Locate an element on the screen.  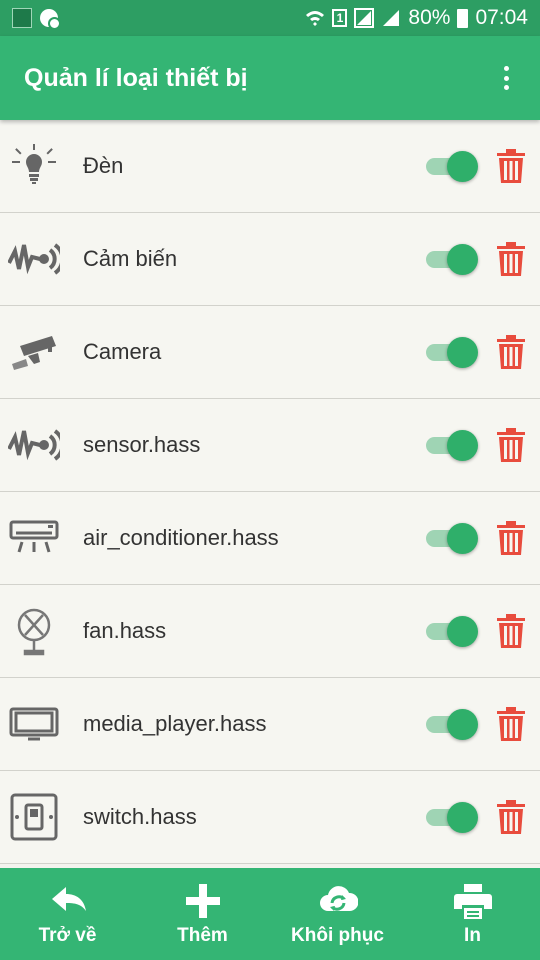
list-item: Đèn is located at coordinates (270, 166).